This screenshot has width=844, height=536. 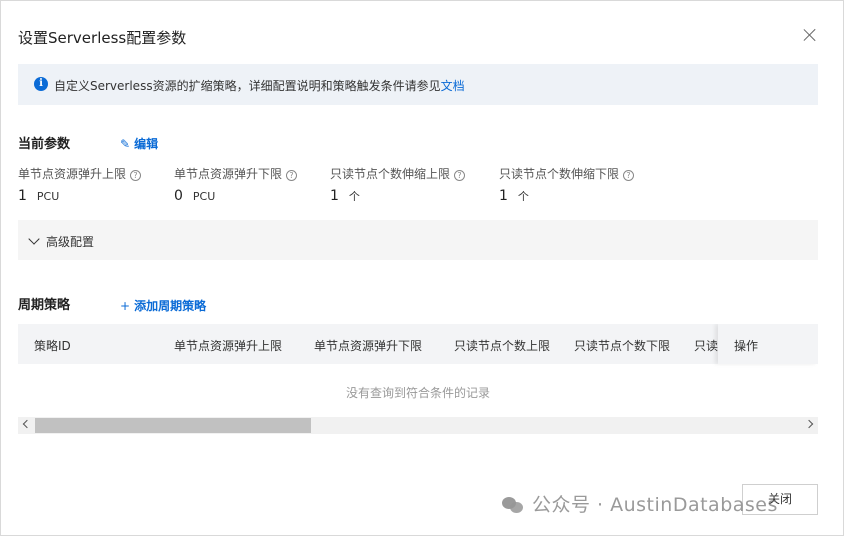 I want to click on info-icon: i, so click(x=41, y=84).